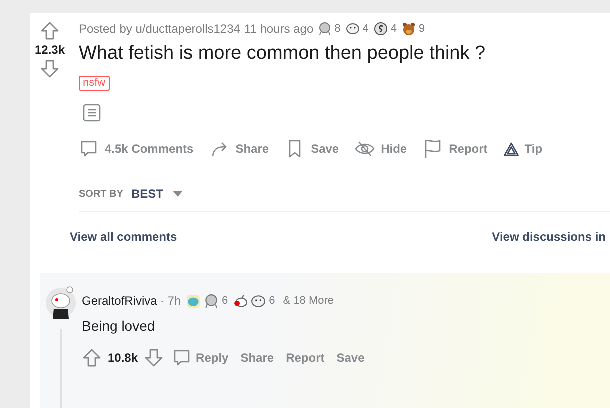  What do you see at coordinates (279, 29) in the screenshot?
I see `post-time: 11 hours ago` at bounding box center [279, 29].